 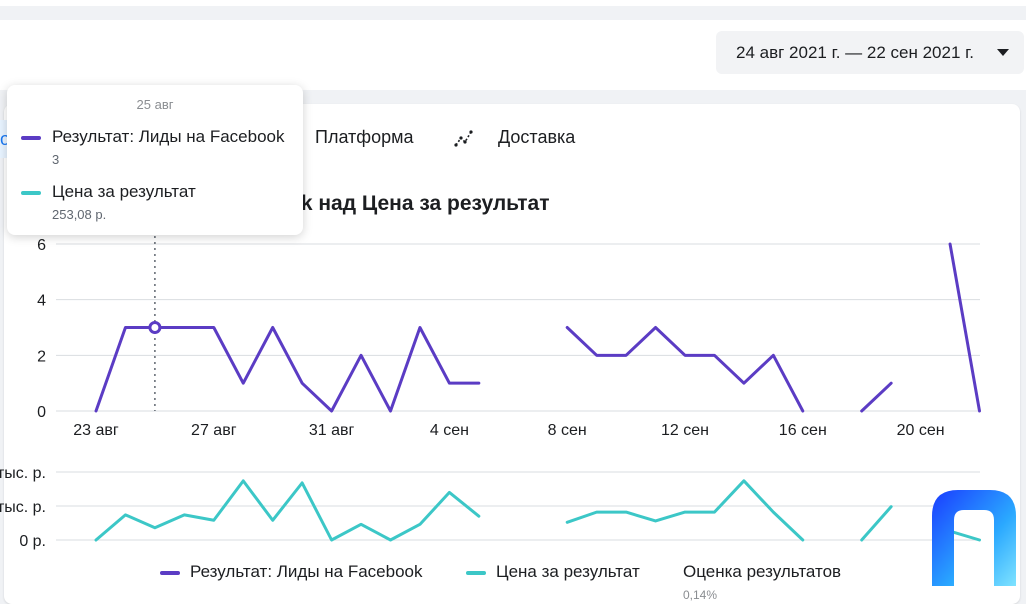 What do you see at coordinates (306, 572) in the screenshot?
I see `legend-results-label: Результат: Лиды на Facebook` at bounding box center [306, 572].